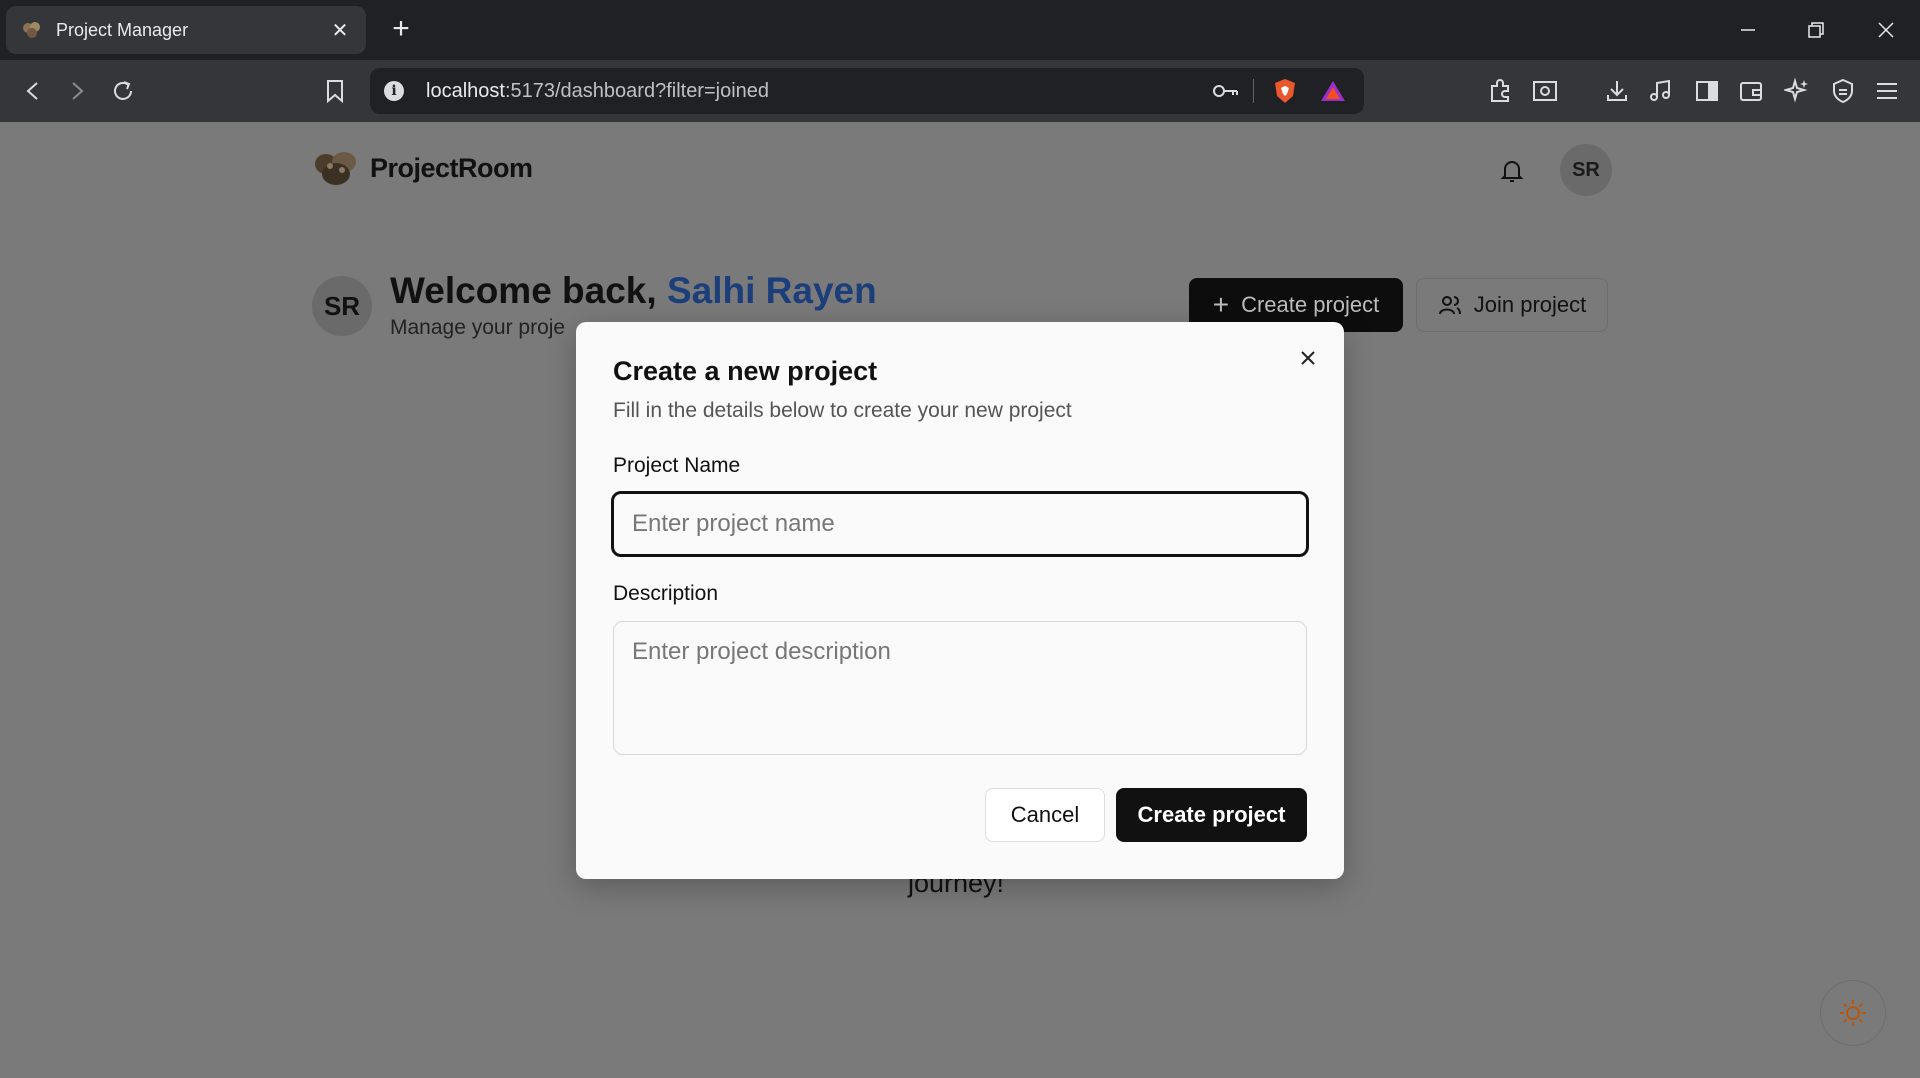 The height and width of the screenshot is (1078, 1920). I want to click on bookmark-icon, so click(335, 91).